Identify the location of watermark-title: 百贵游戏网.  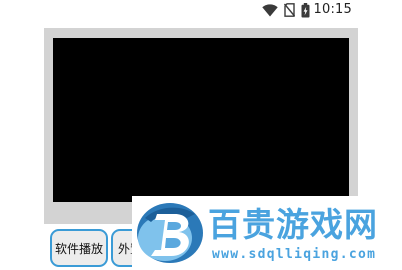
(293, 224).